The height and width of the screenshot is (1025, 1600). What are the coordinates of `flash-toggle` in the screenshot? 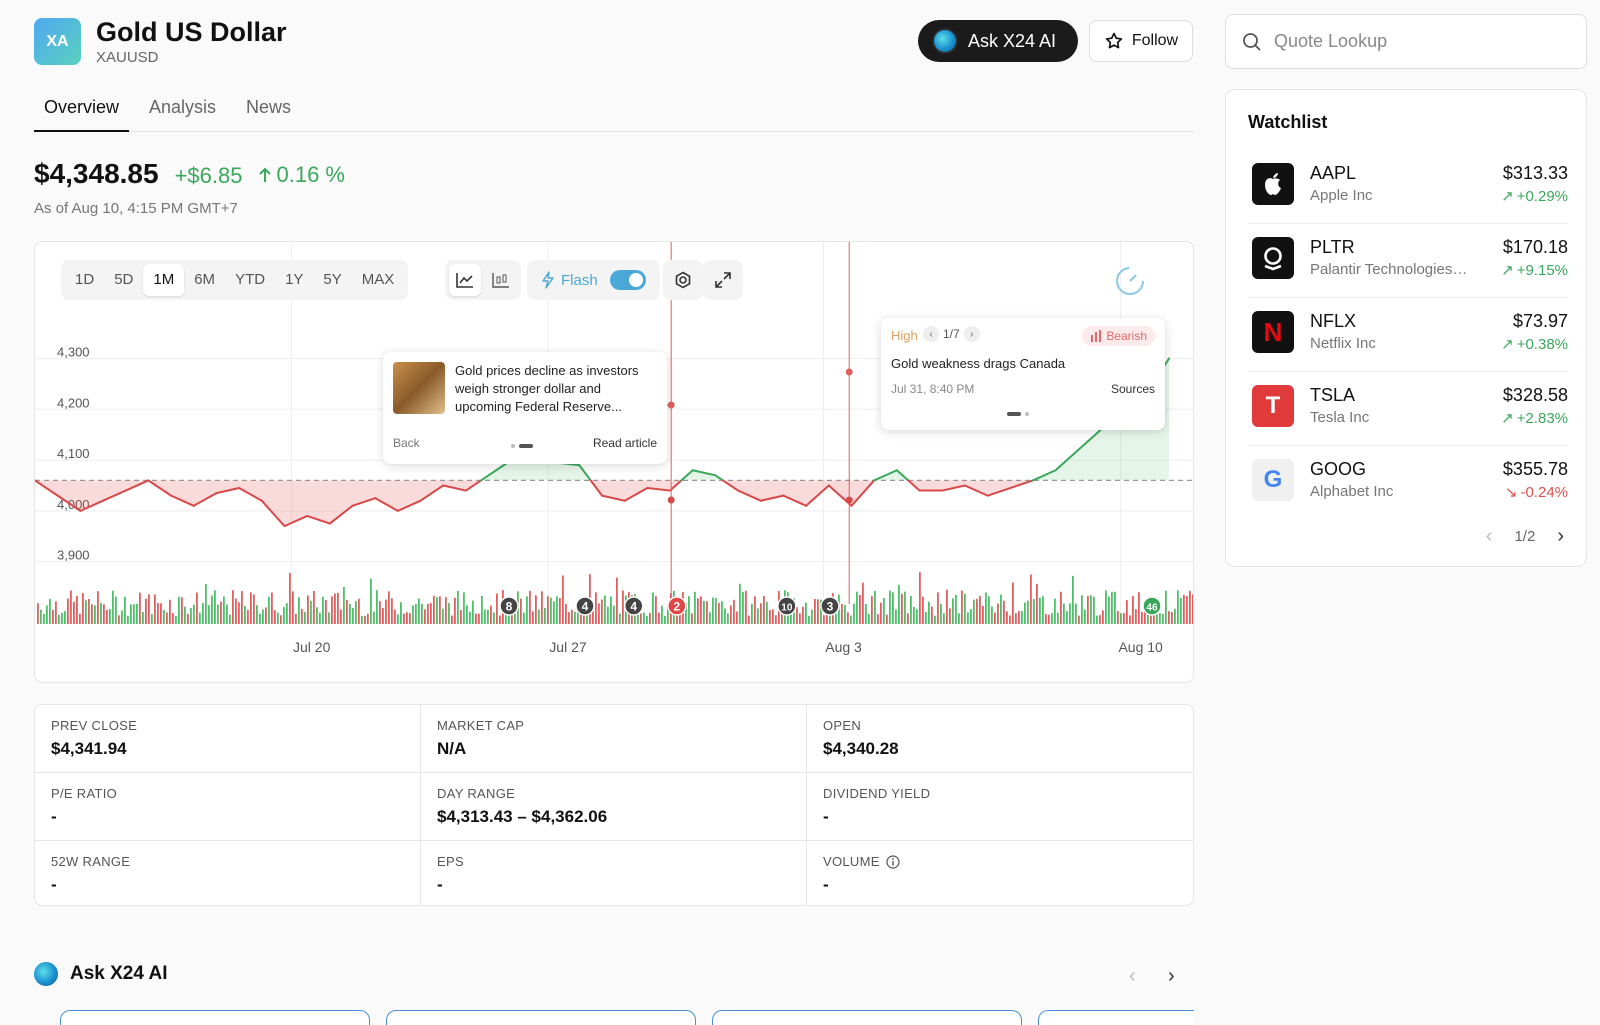 It's located at (627, 280).